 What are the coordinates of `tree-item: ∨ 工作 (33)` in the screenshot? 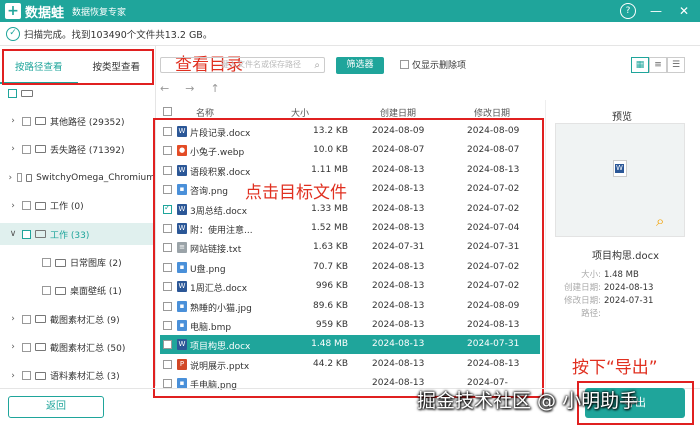 It's located at (77, 234).